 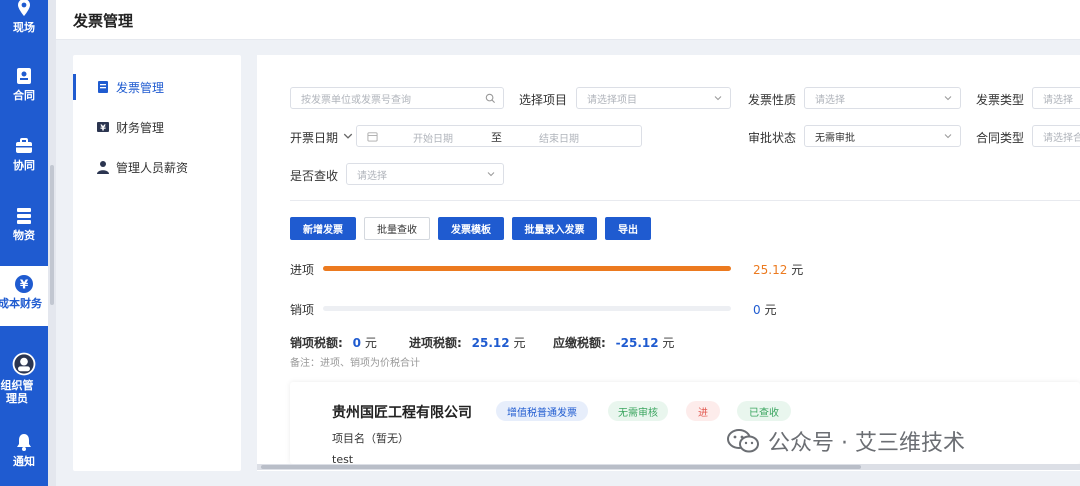 What do you see at coordinates (490, 343) in the screenshot?
I see `in-tax-value: 25.12` at bounding box center [490, 343].